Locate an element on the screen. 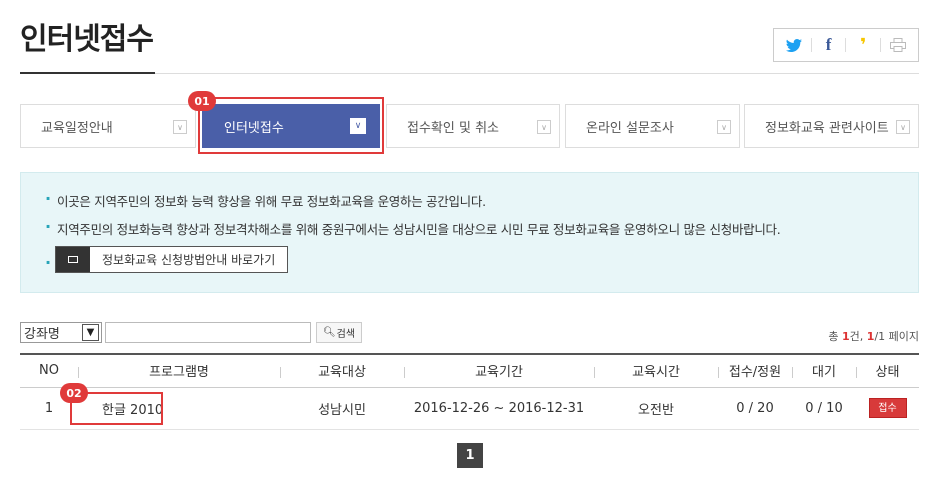  page-title: 인터넷접수 is located at coordinates (87, 39).